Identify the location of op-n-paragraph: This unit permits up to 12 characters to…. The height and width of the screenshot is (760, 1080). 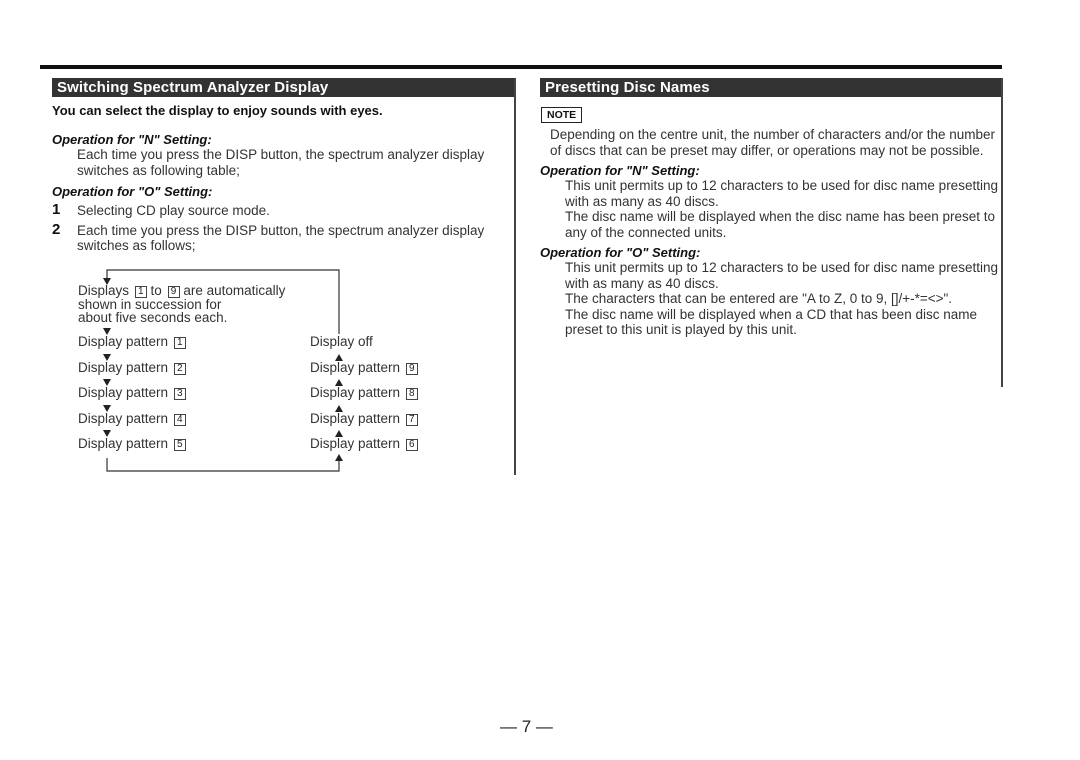
(781, 193).